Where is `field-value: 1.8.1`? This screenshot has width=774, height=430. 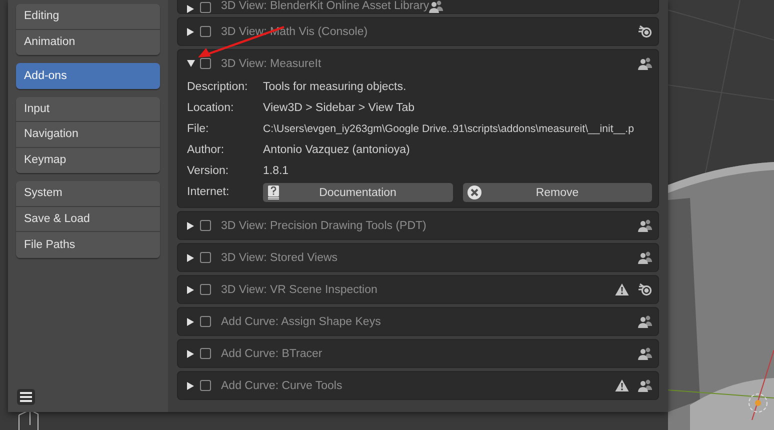
field-value: 1.8.1 is located at coordinates (276, 171).